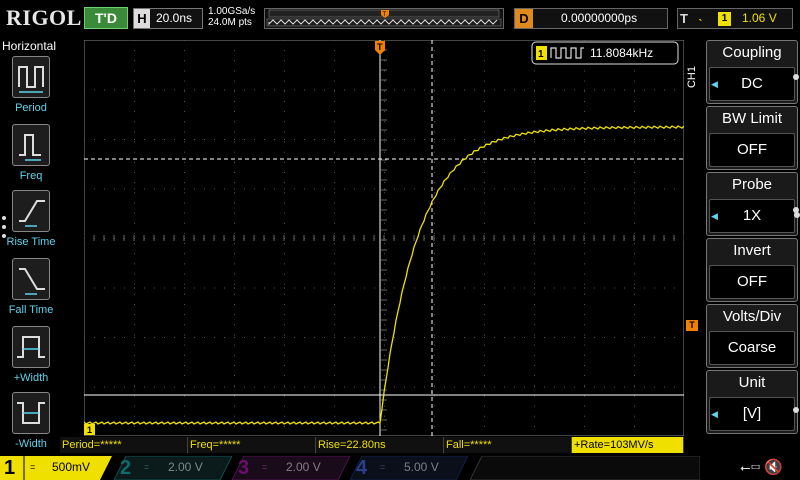 Image resolution: width=800 pixels, height=480 pixels. What do you see at coordinates (700, 18) in the screenshot?
I see `rising-edge-icon: ˴` at bounding box center [700, 18].